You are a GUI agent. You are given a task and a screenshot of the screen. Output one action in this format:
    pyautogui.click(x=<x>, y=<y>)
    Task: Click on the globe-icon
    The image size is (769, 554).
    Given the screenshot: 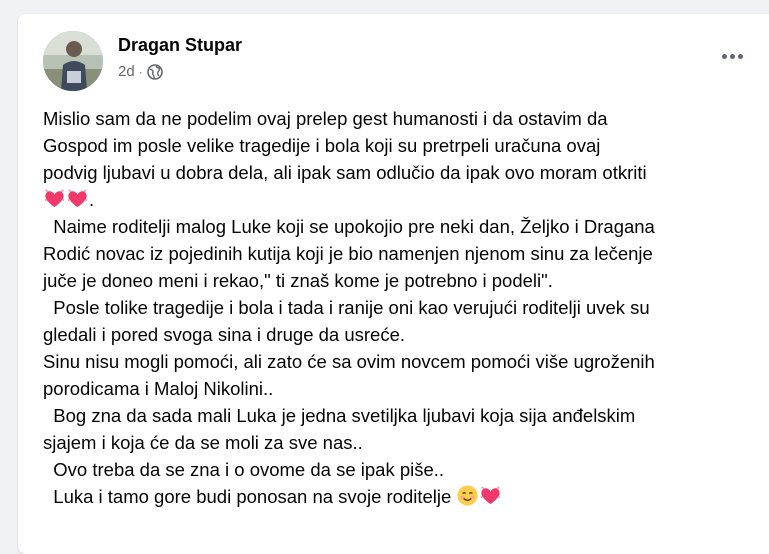 What is the action you would take?
    pyautogui.click(x=154, y=72)
    